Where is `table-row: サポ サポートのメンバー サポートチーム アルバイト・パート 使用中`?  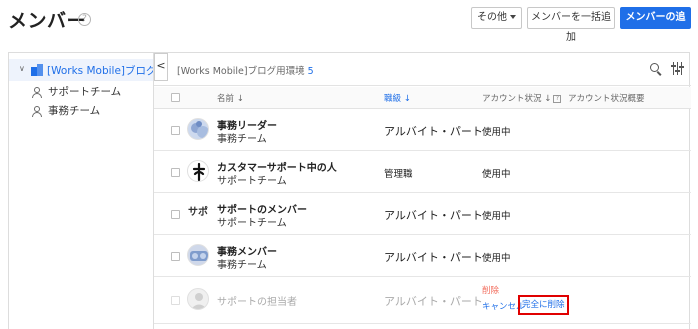 table-row: サポ サポートのメンバー サポートチーム アルバイト・パート 使用中 is located at coordinates (422, 214).